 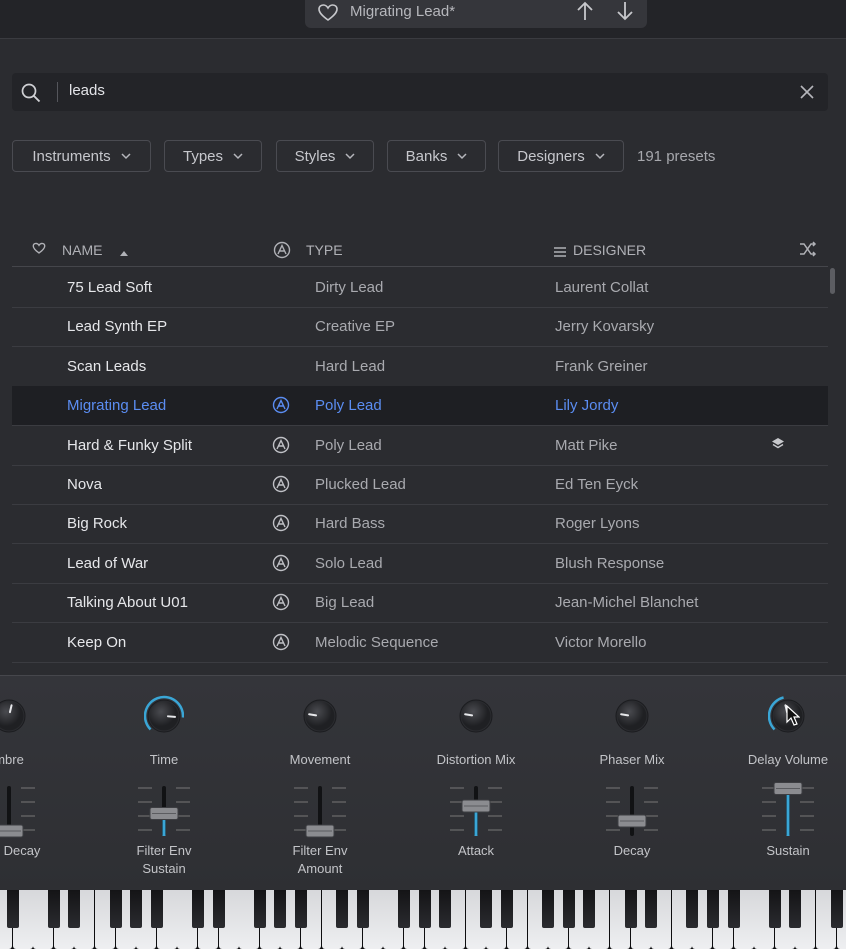 What do you see at coordinates (360, 484) in the screenshot?
I see `preset-type: Plucked Lead` at bounding box center [360, 484].